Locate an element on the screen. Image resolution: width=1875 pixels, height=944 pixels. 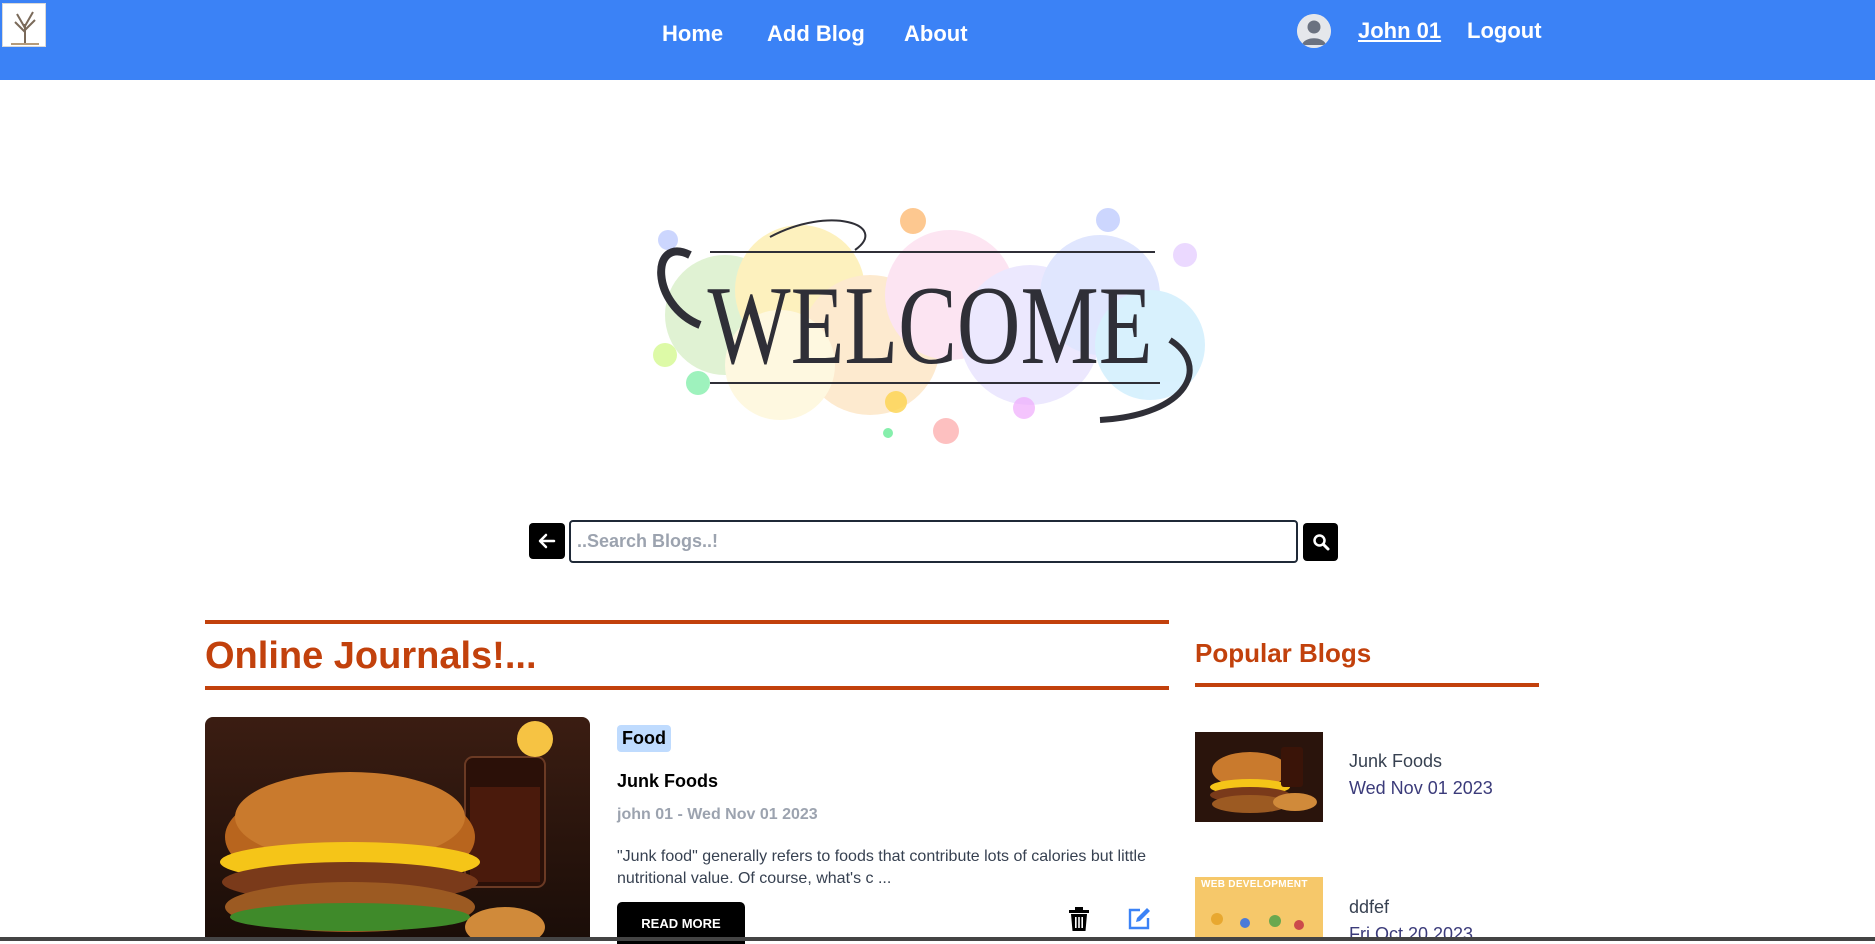
edit-post-button is located at coordinates (1139, 919).